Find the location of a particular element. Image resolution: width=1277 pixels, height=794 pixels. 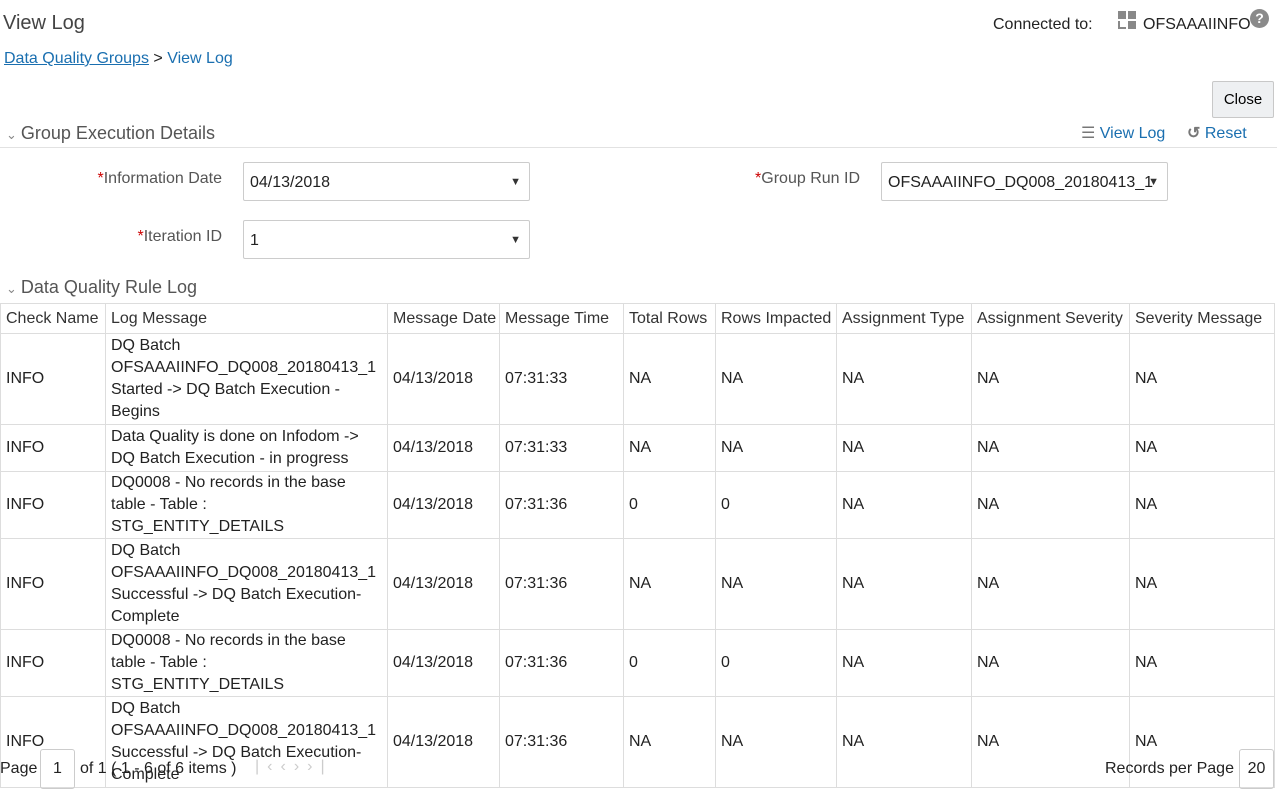

dq-rule-log-header: ⌄ Data Quality Rule Log is located at coordinates (101, 287).